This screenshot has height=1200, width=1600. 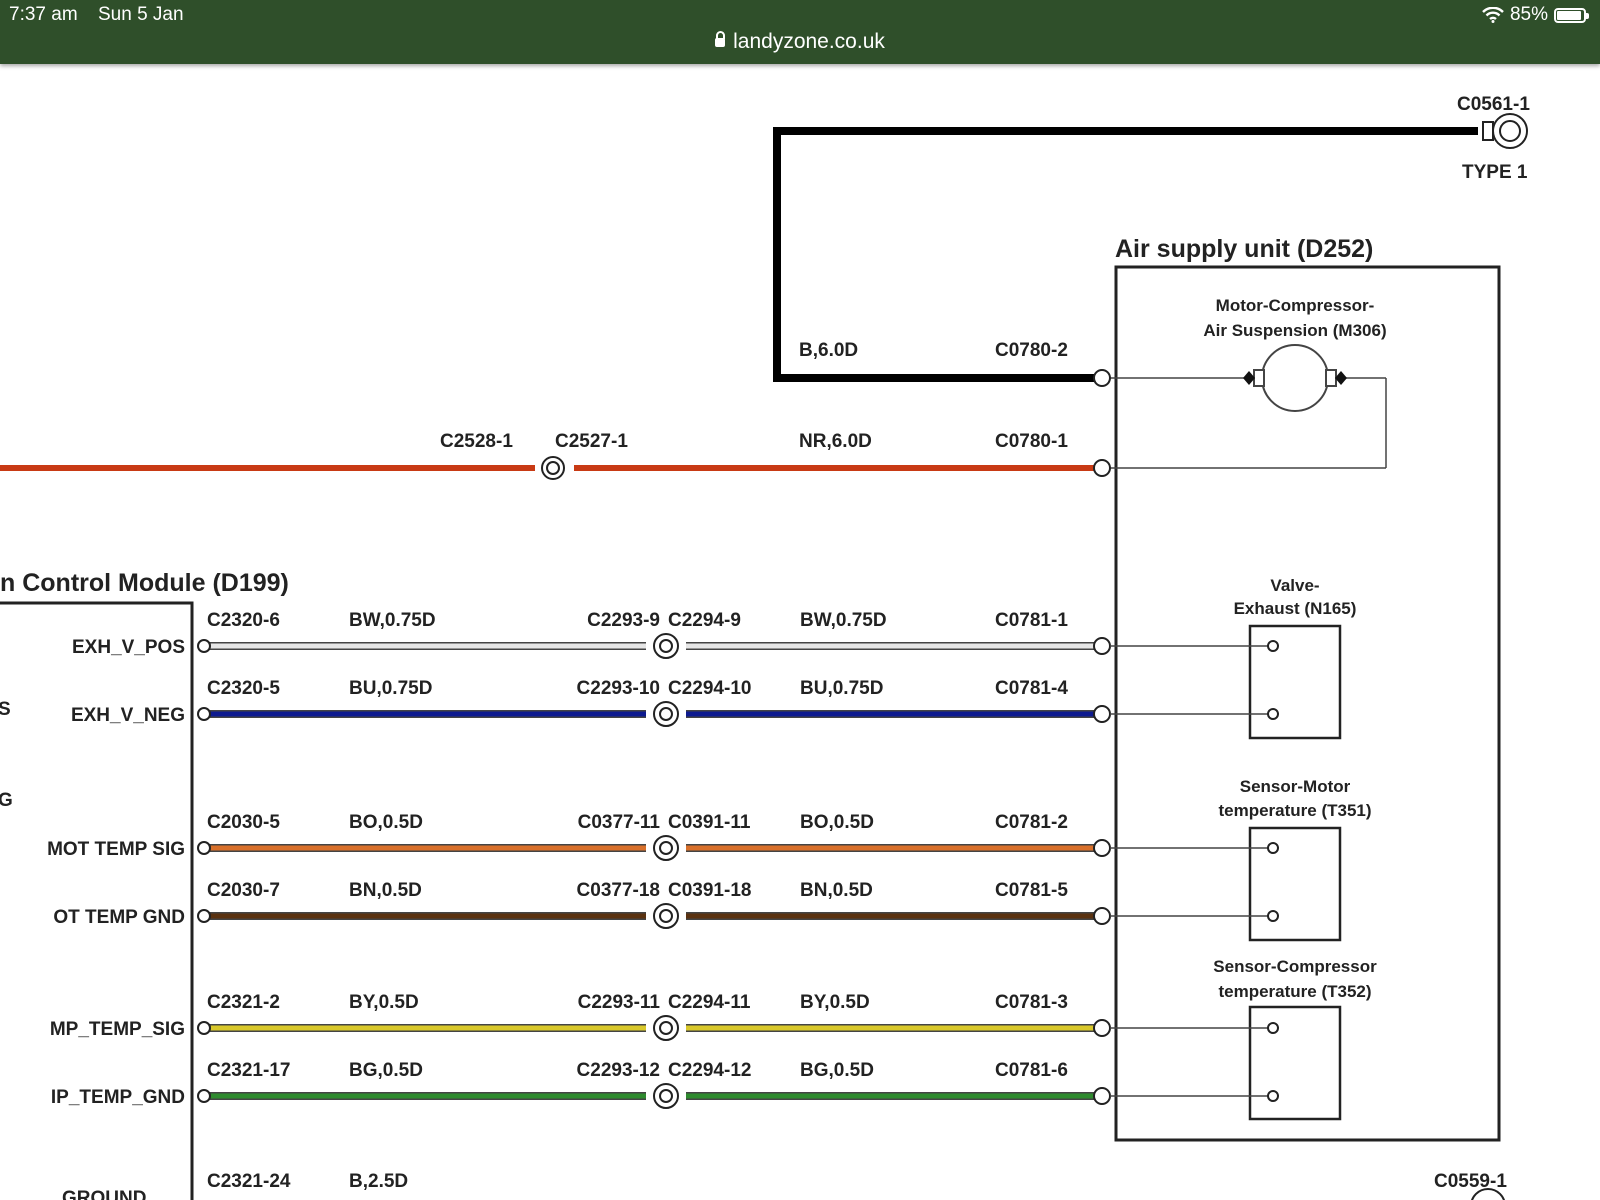 What do you see at coordinates (704, 620) in the screenshot?
I see `mid-connector-b-label: C2294-9` at bounding box center [704, 620].